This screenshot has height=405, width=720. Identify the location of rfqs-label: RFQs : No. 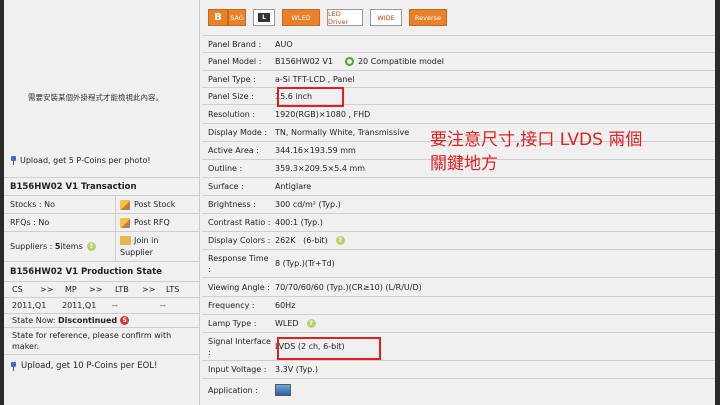
(60, 222).